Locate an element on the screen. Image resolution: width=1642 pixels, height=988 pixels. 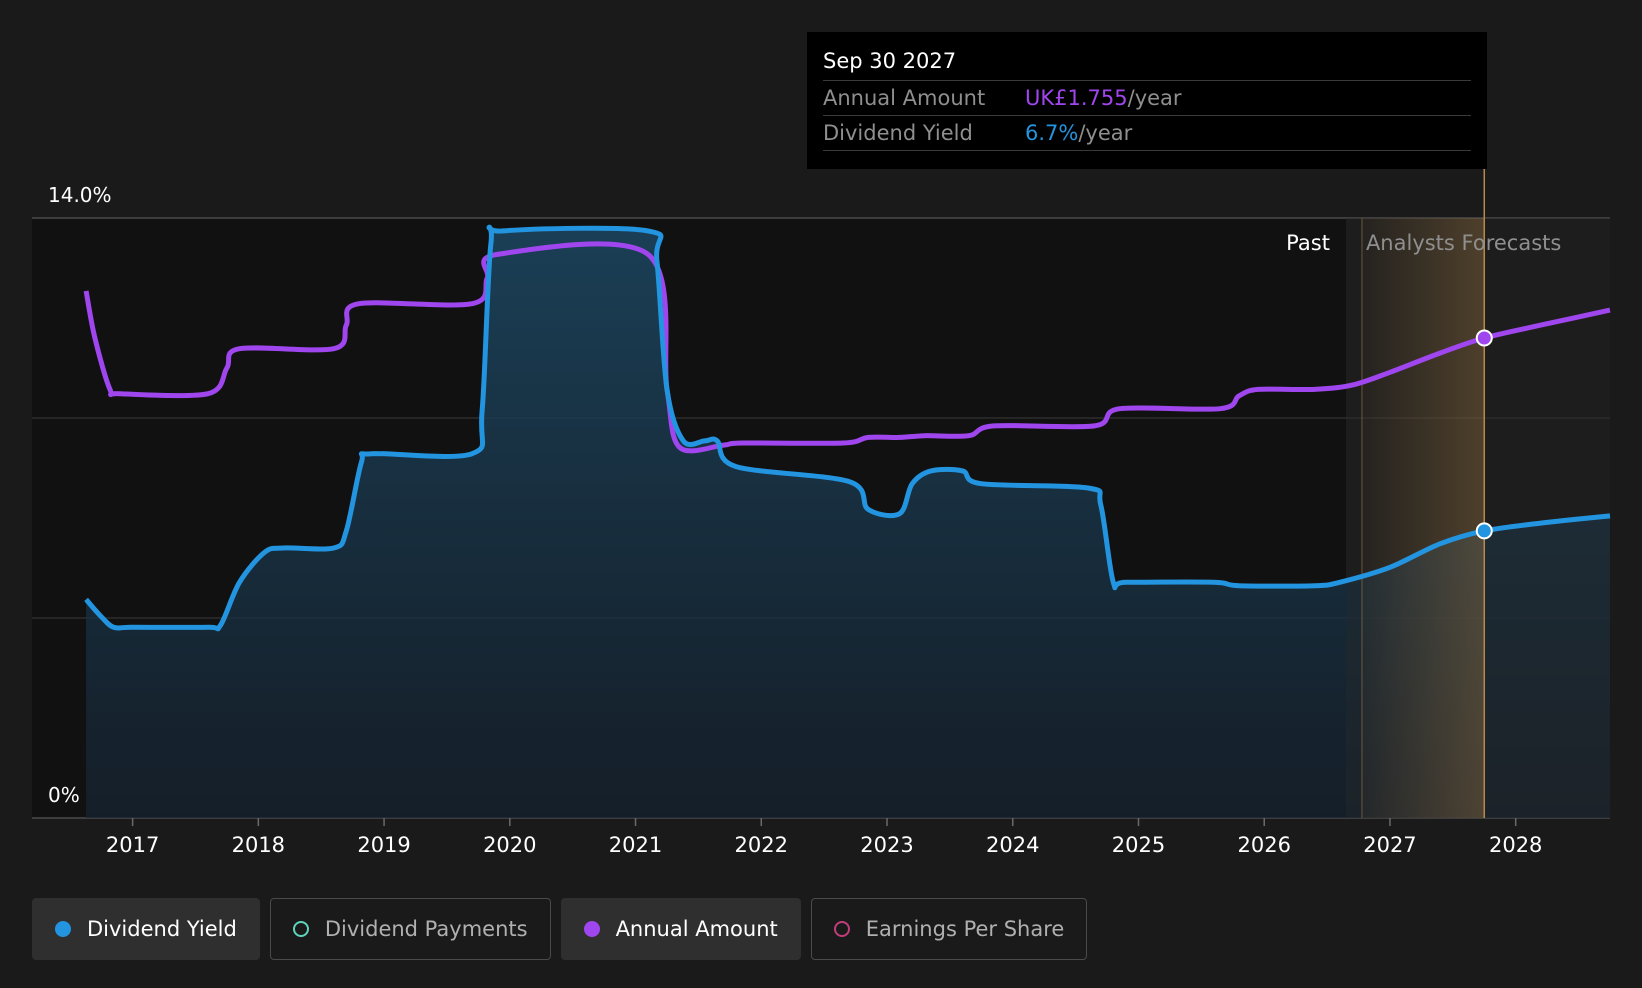
x-tick-label: 2018 is located at coordinates (258, 845).